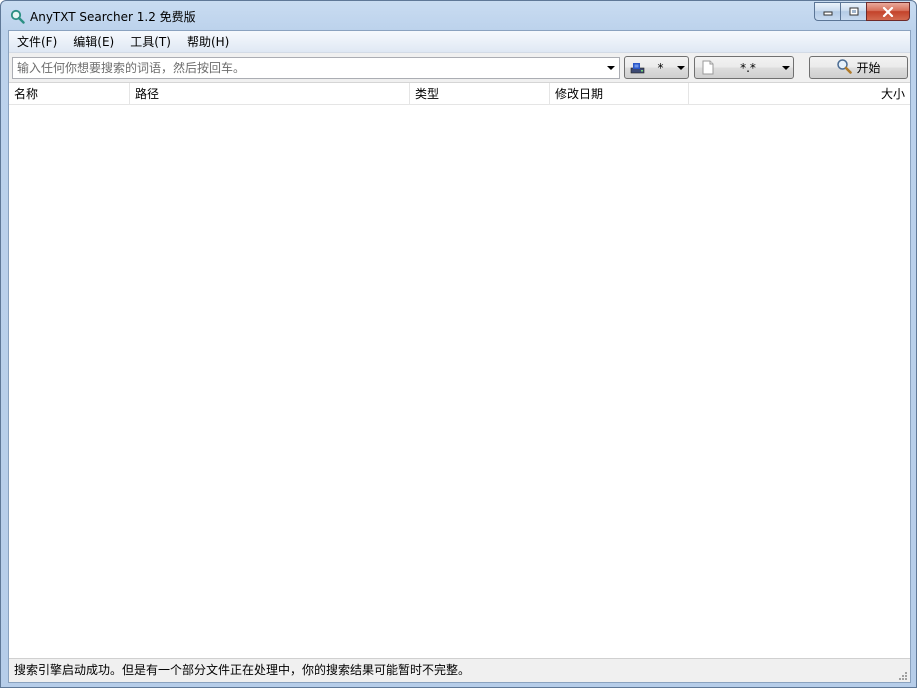 The image size is (917, 691). What do you see at coordinates (619, 94) in the screenshot?
I see `column-header-modified-date: 修改日期` at bounding box center [619, 94].